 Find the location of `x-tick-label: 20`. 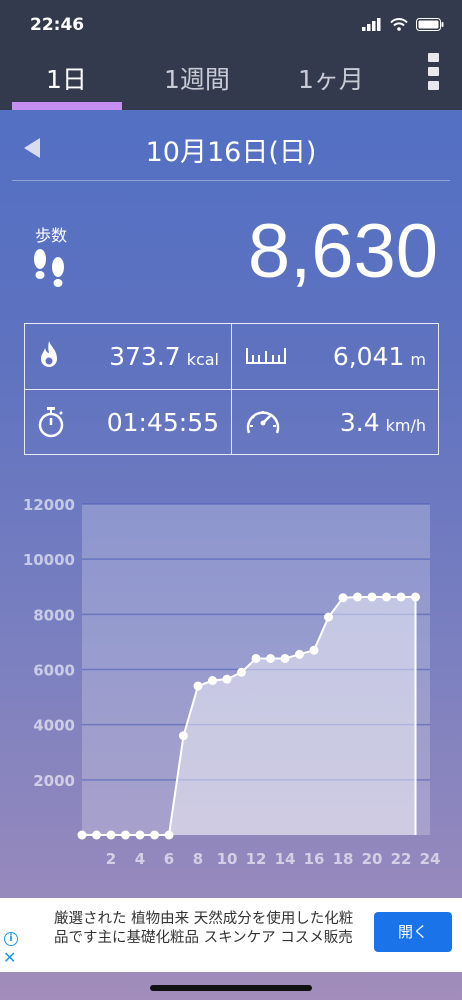

x-tick-label: 20 is located at coordinates (372, 859).